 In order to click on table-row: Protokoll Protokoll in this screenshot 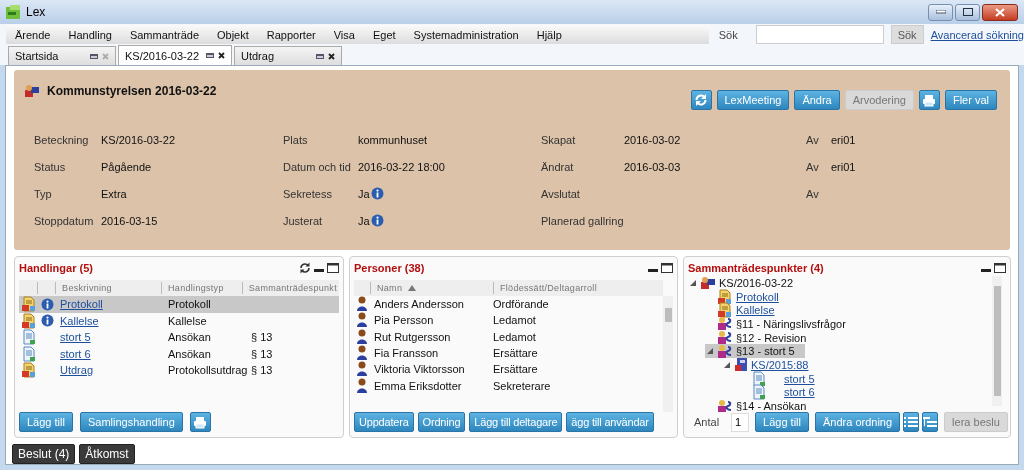, I will do `click(179, 304)`.